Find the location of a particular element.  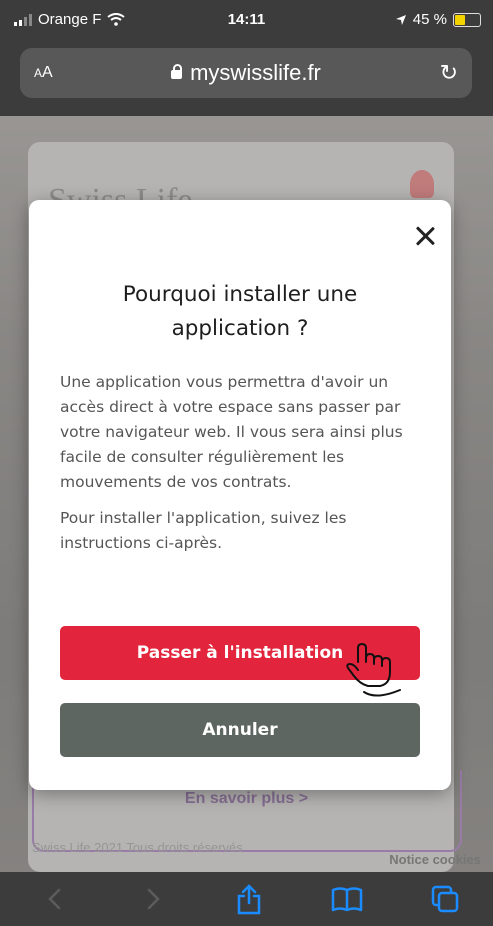

address-bar: AA myswisslife.fr ↻ is located at coordinates (246, 73).